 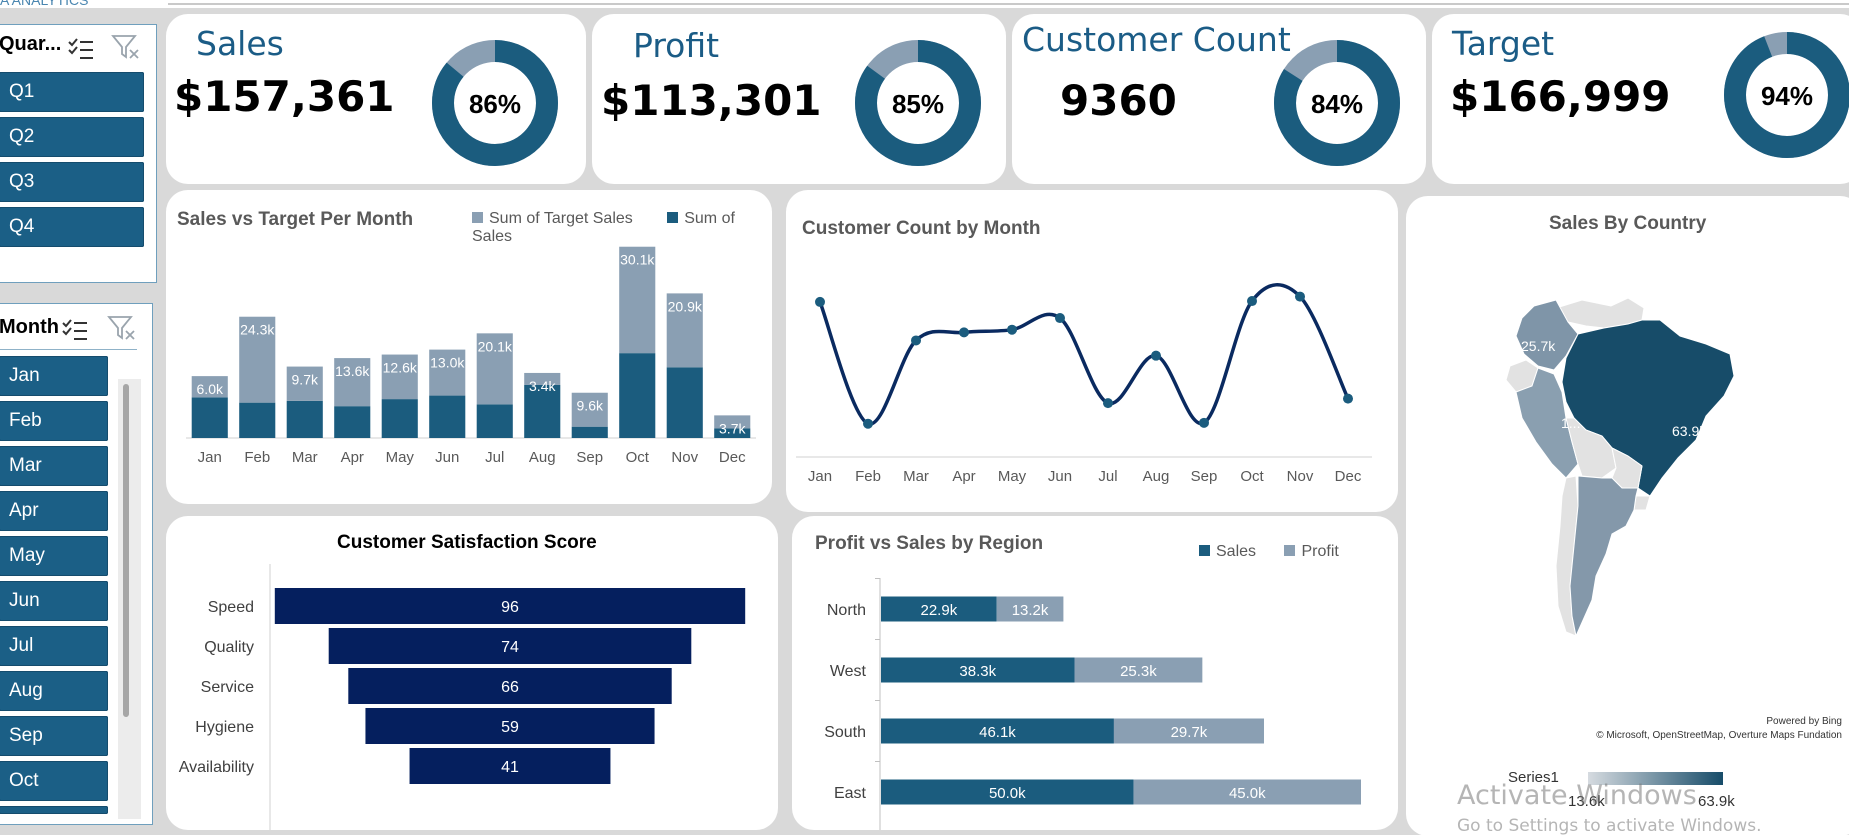 I want to click on bar-sales-apr, so click(x=352, y=422).